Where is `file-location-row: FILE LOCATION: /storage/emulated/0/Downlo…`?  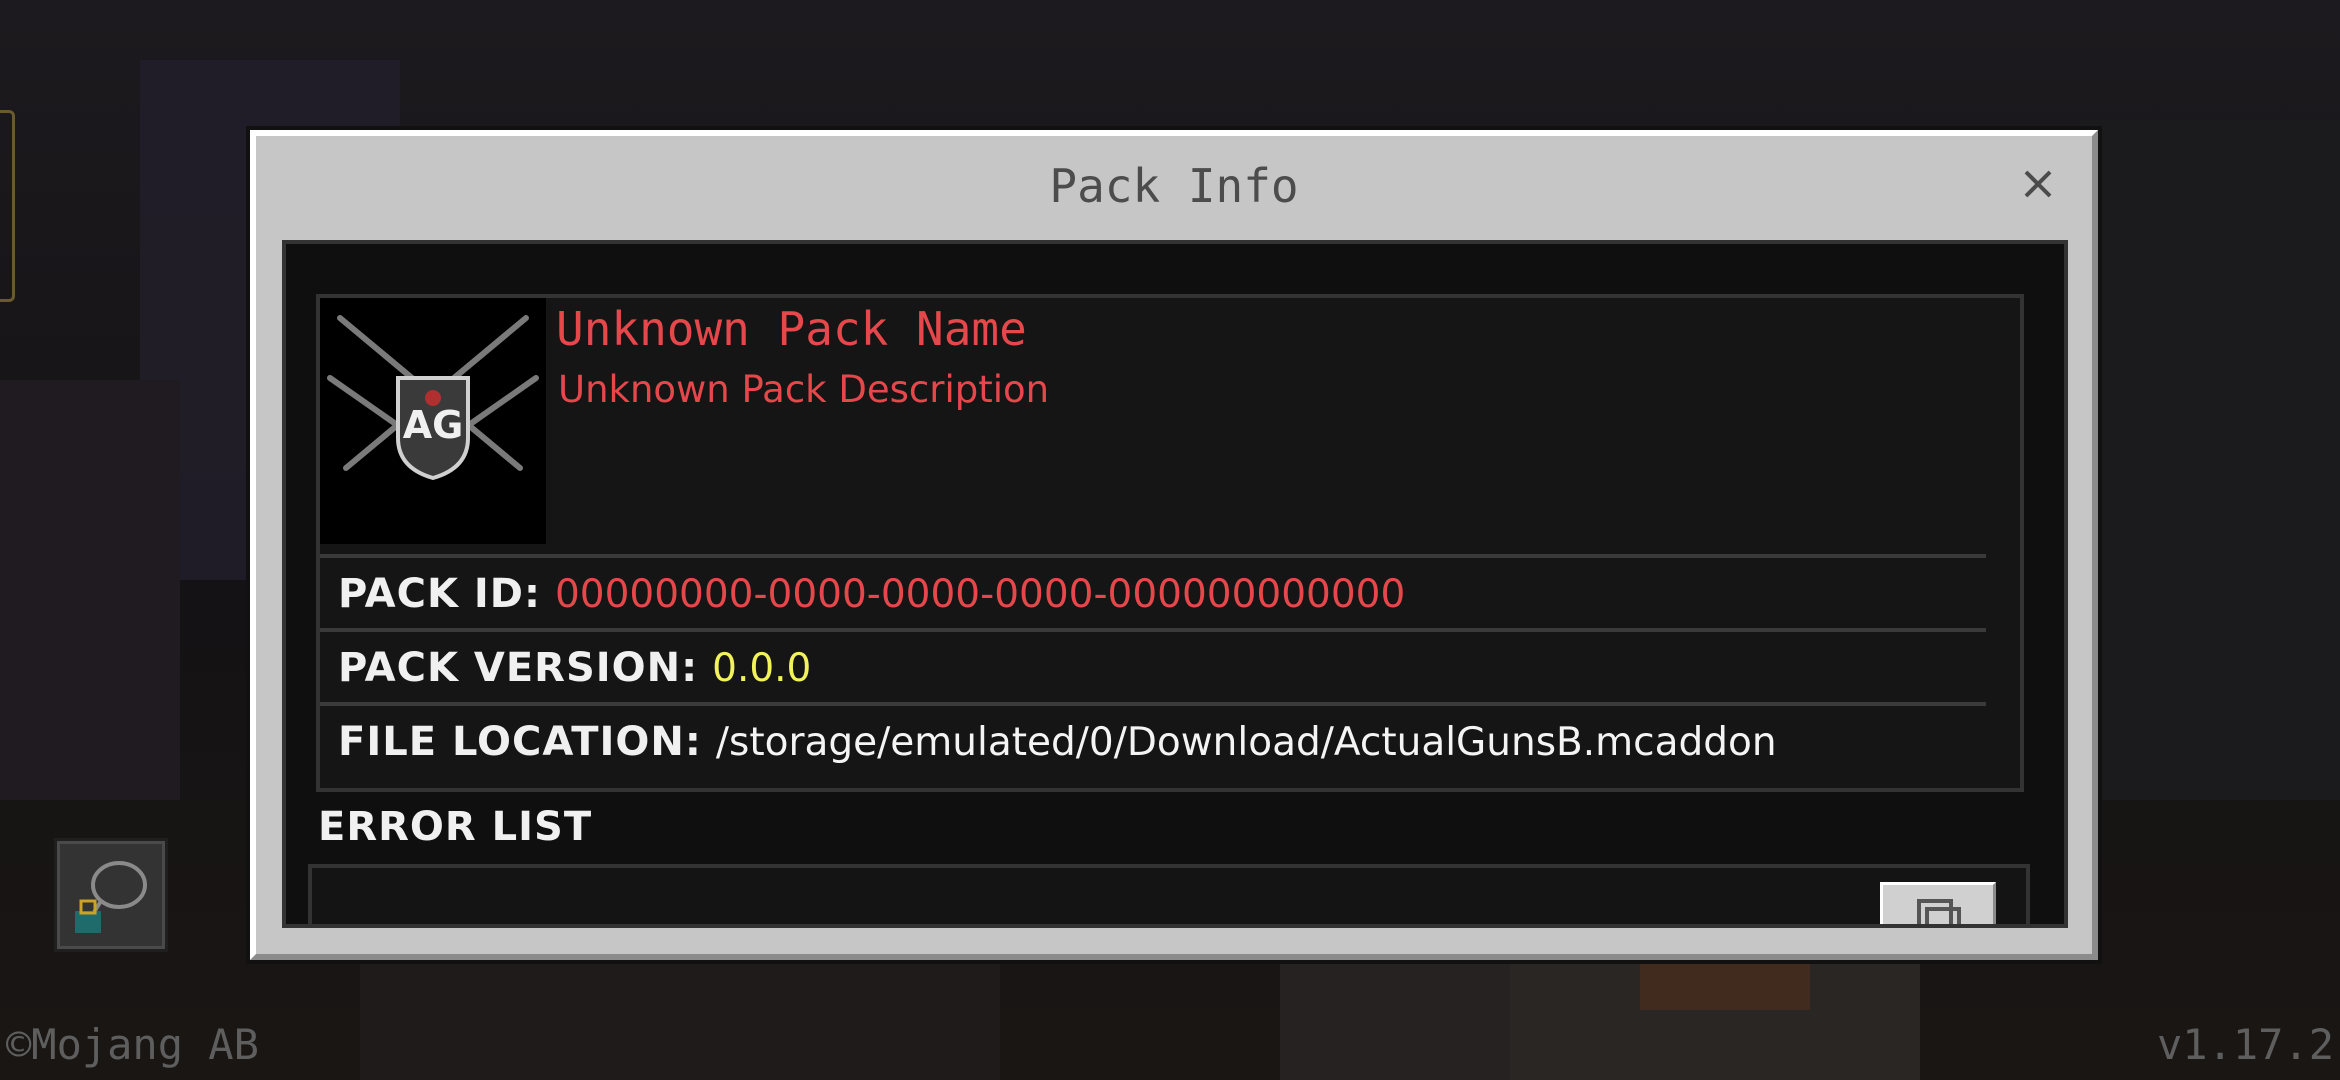 file-location-row: FILE LOCATION: /storage/emulated/0/Downlo… is located at coordinates (1057, 742).